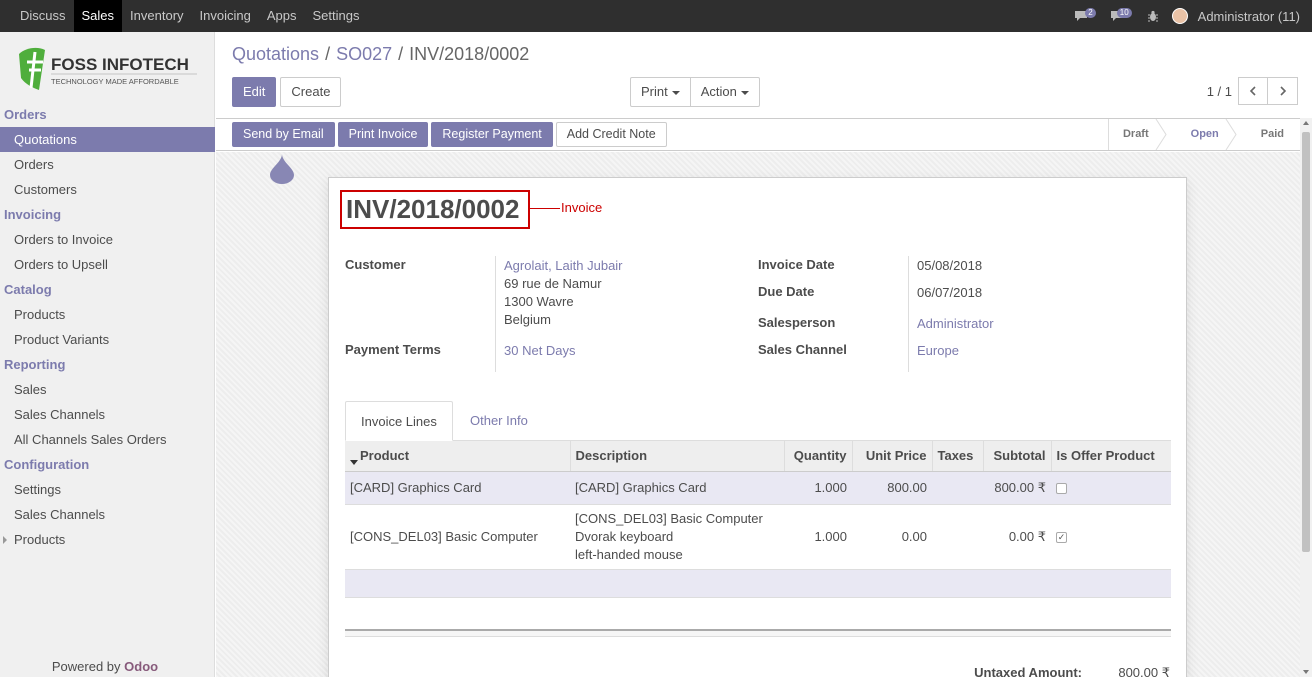  What do you see at coordinates (282, 16) in the screenshot?
I see `menu-apps: Apps` at bounding box center [282, 16].